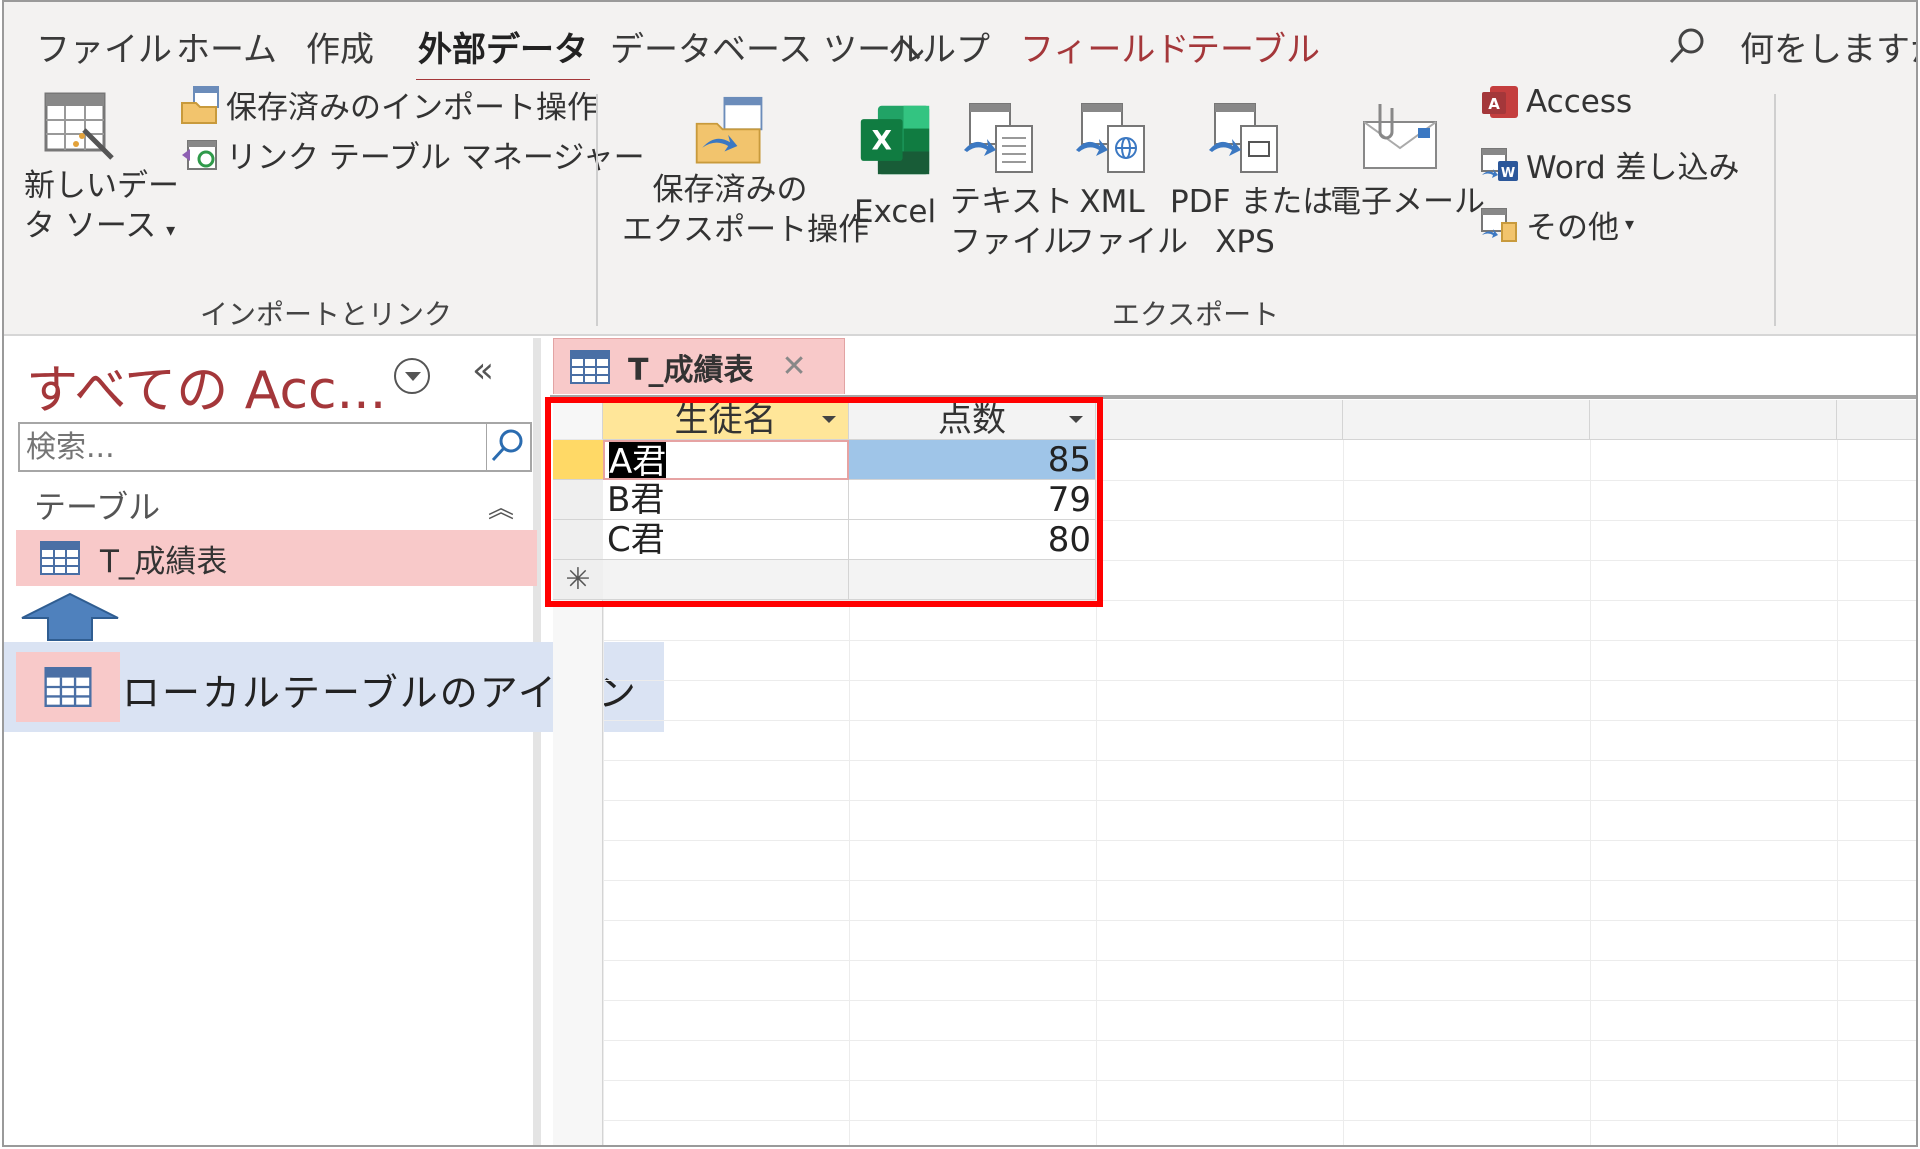 The width and height of the screenshot is (1920, 1149). I want to click on access-icon: A, so click(1500, 102).